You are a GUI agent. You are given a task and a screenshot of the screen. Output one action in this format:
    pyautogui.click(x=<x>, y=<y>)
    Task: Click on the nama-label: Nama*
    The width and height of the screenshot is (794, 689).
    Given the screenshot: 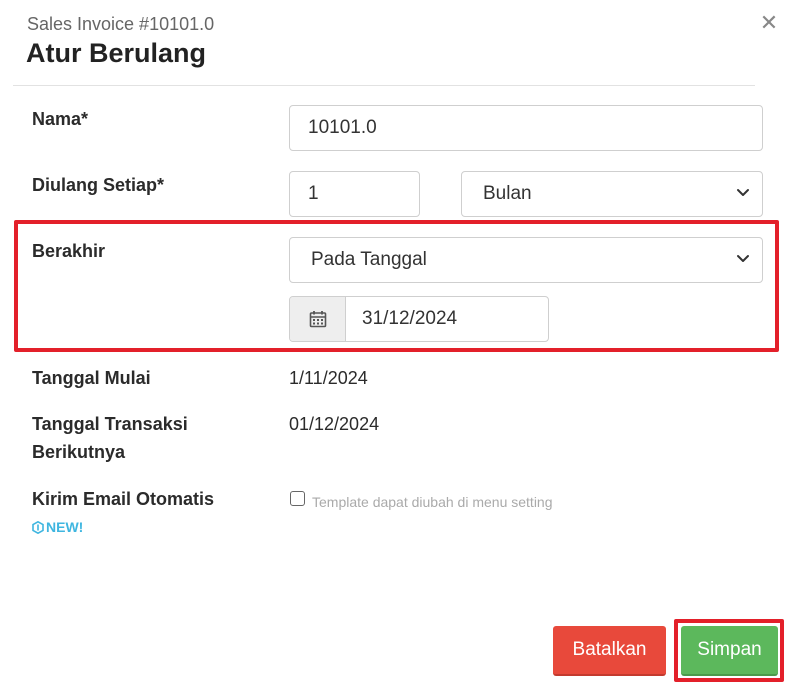 What is the action you would take?
    pyautogui.click(x=60, y=119)
    